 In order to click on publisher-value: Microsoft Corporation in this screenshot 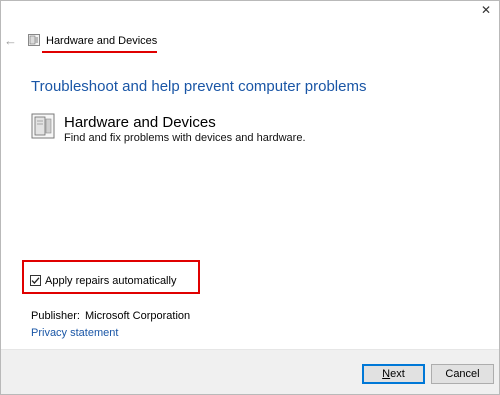, I will do `click(138, 316)`.